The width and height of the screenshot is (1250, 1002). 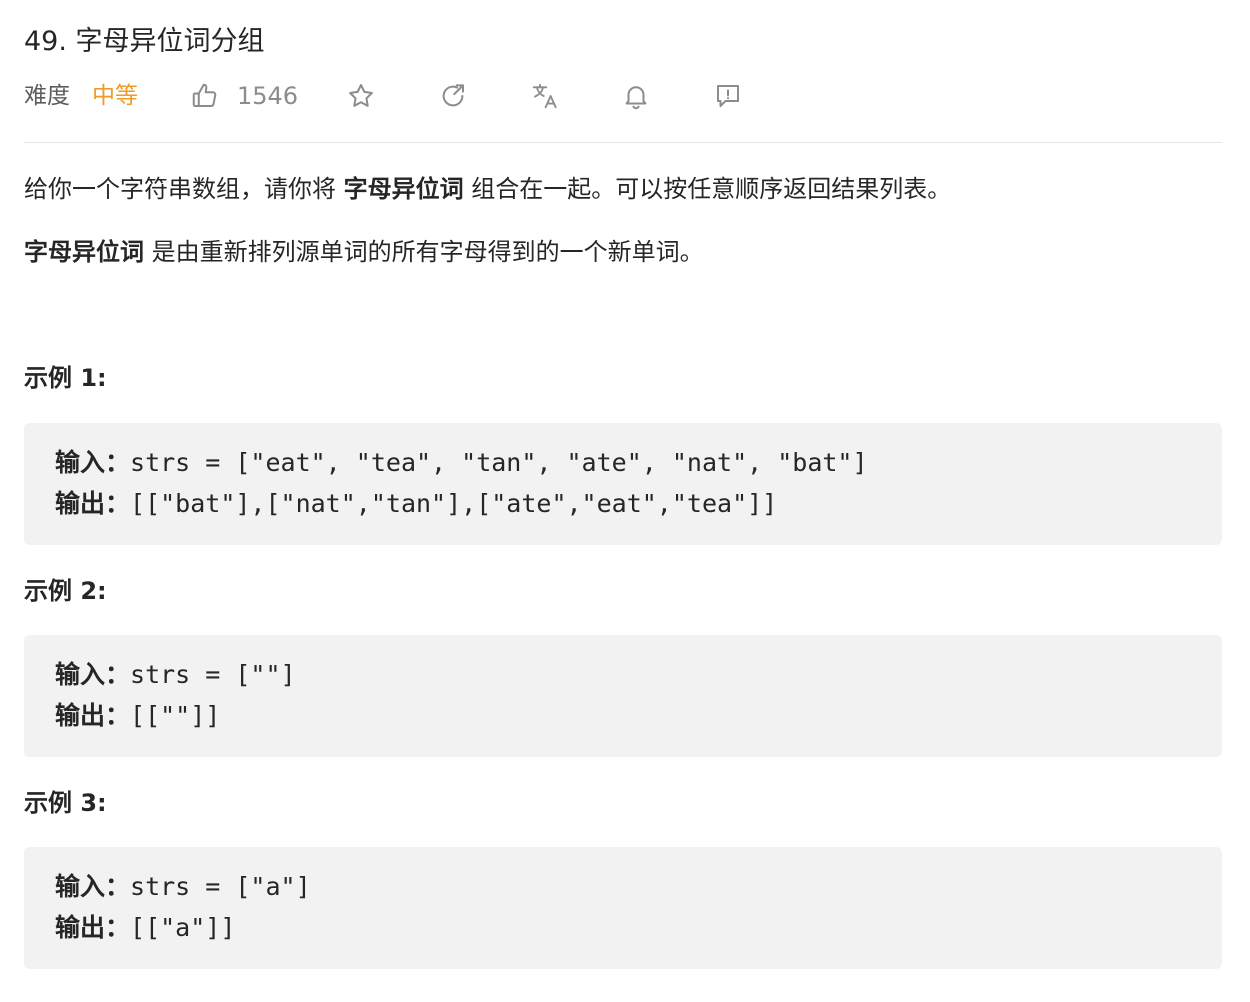 I want to click on example-output-line: 输出：[["a"]], so click(x=145, y=928).